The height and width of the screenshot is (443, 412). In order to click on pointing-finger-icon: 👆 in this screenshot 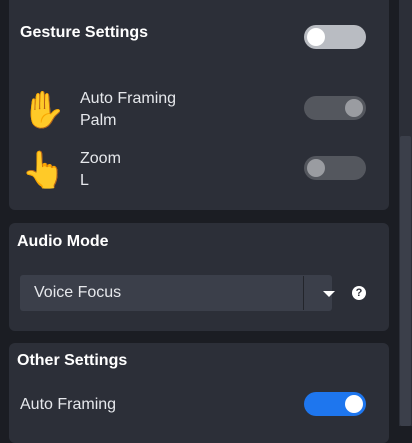, I will do `click(43, 169)`.